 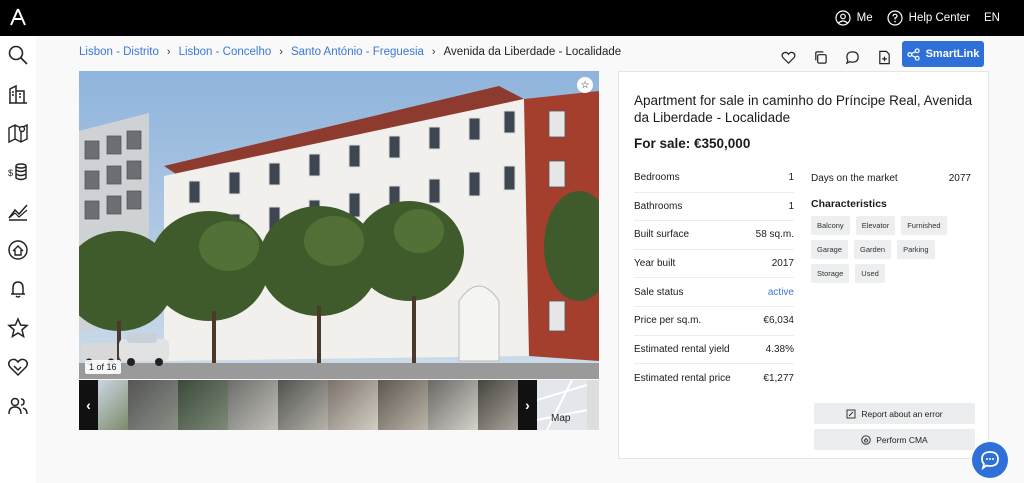 What do you see at coordinates (657, 178) in the screenshot?
I see `spec-label: Bedrooms` at bounding box center [657, 178].